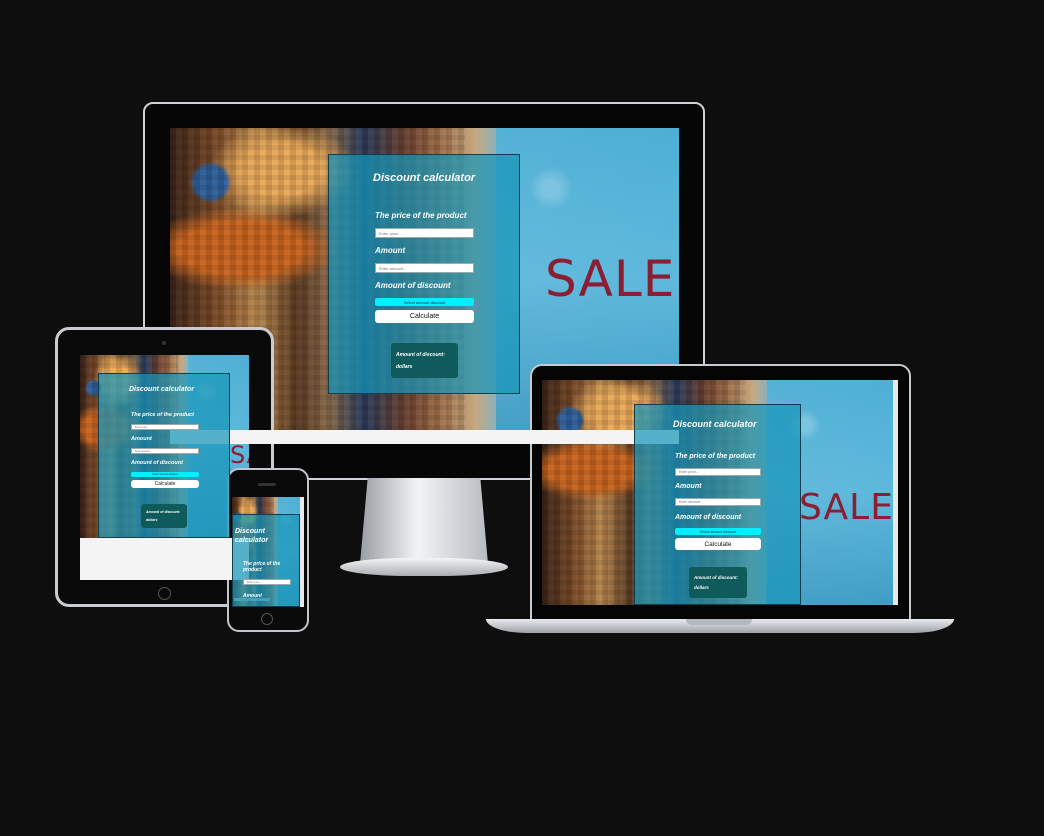 The width and height of the screenshot is (1044, 836). Describe the element at coordinates (262, 567) in the screenshot. I see `price-label-text: The price of the product` at that location.